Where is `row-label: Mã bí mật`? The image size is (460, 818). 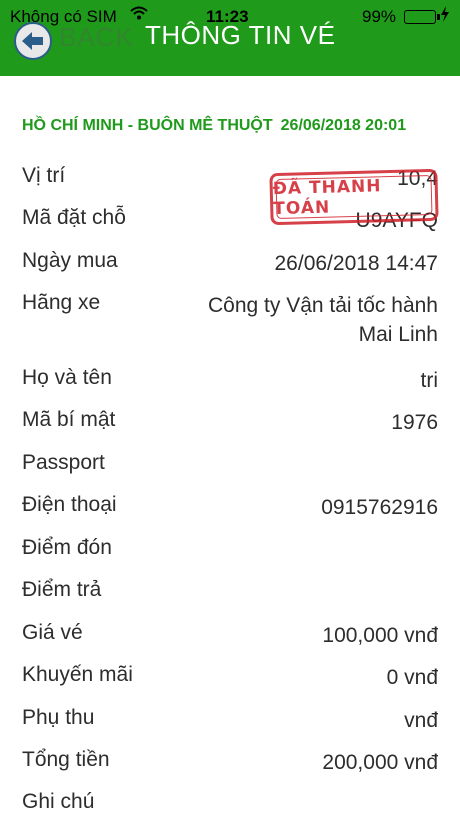
row-label: Mã bí mật is located at coordinates (69, 419).